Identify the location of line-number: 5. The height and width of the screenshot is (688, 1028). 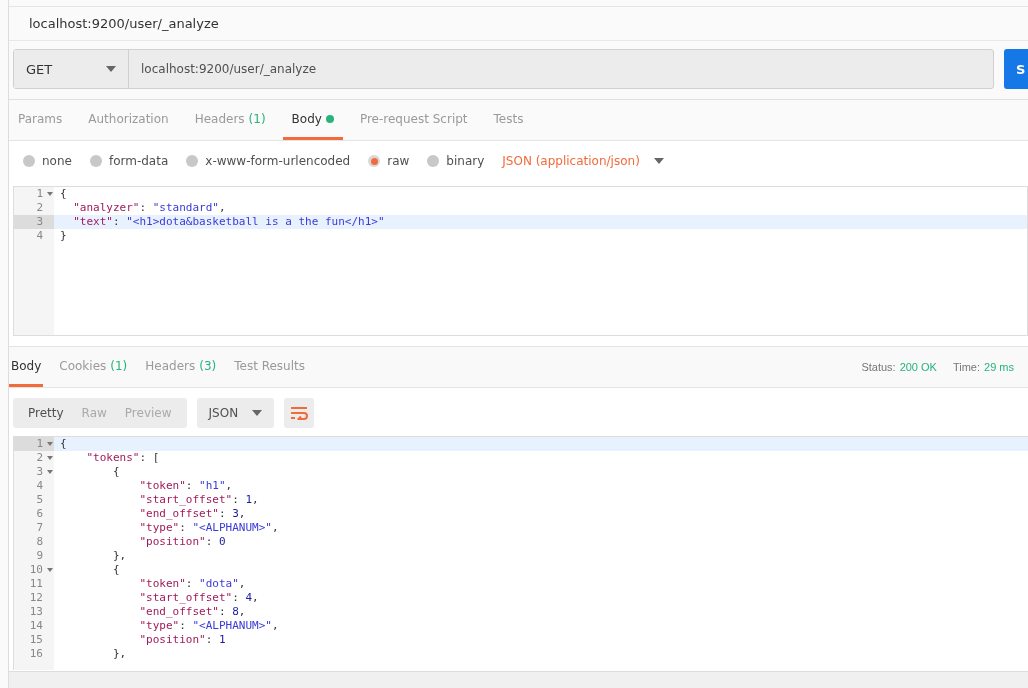
(39, 500).